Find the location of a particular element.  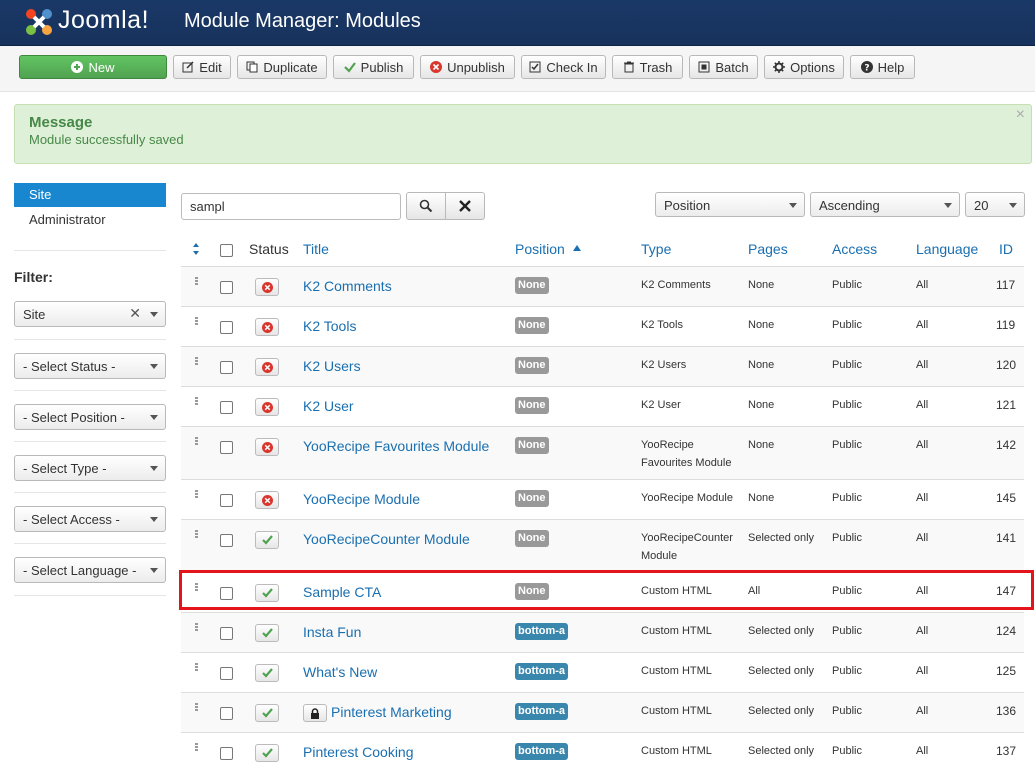

language-filter-select: - Select Language - is located at coordinates (90, 570).